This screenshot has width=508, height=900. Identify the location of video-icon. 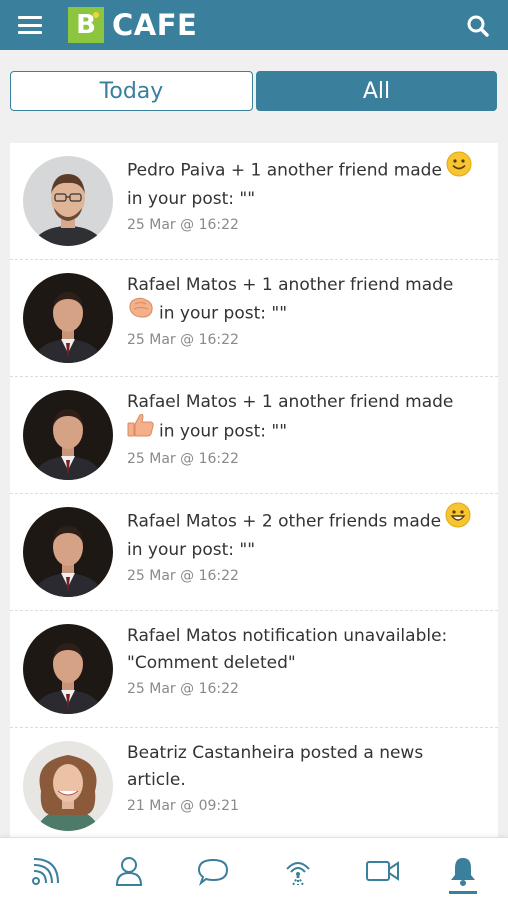
(383, 871).